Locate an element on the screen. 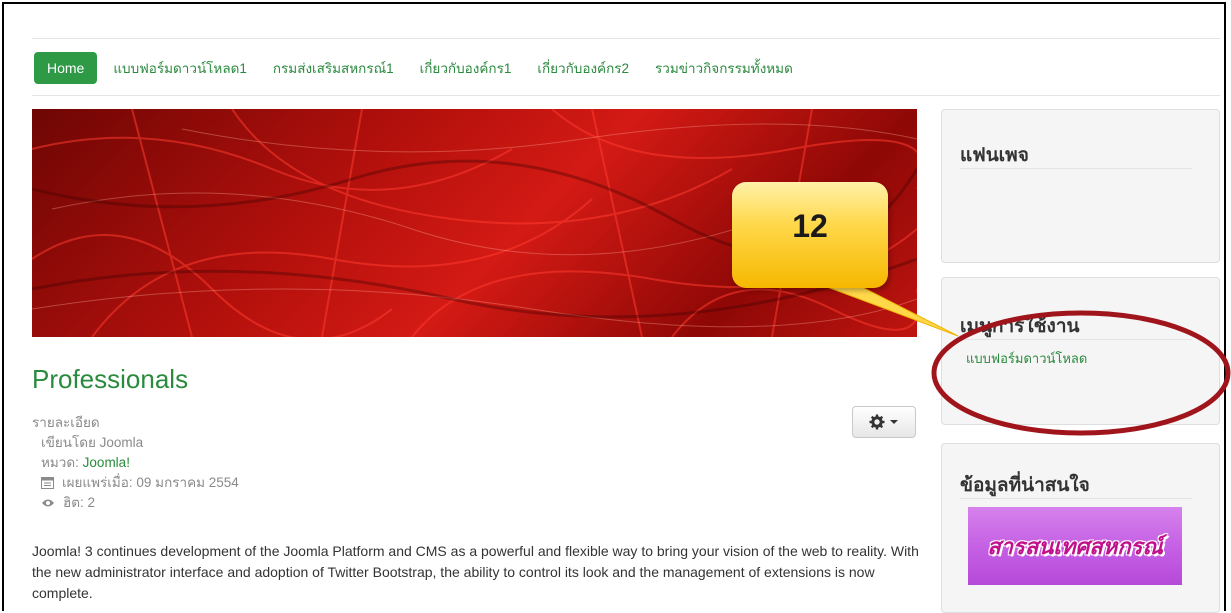 This screenshot has height=613, width=1231. info-module: ข้อมูลที่น่าสนใจ สารสนเทศสหกรณ์ is located at coordinates (1080, 528).